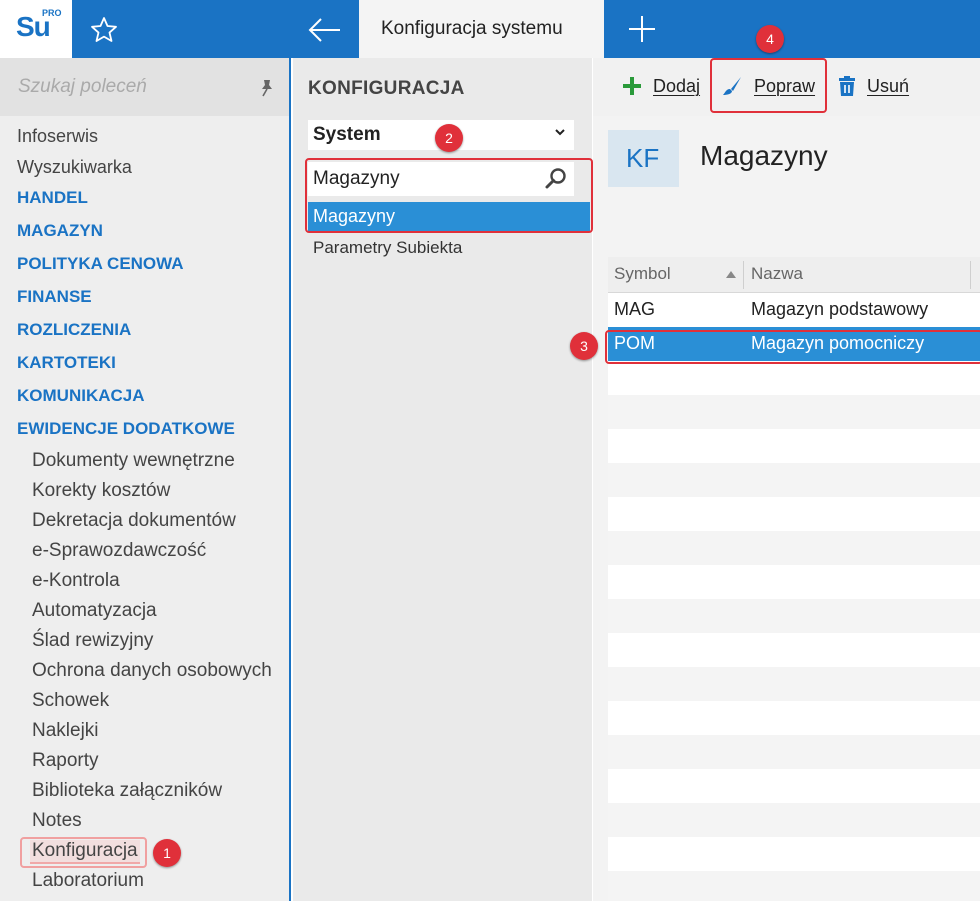 Image resolution: width=980 pixels, height=901 pixels. Describe the element at coordinates (347, 134) in the screenshot. I see `category-select-value: System` at that location.